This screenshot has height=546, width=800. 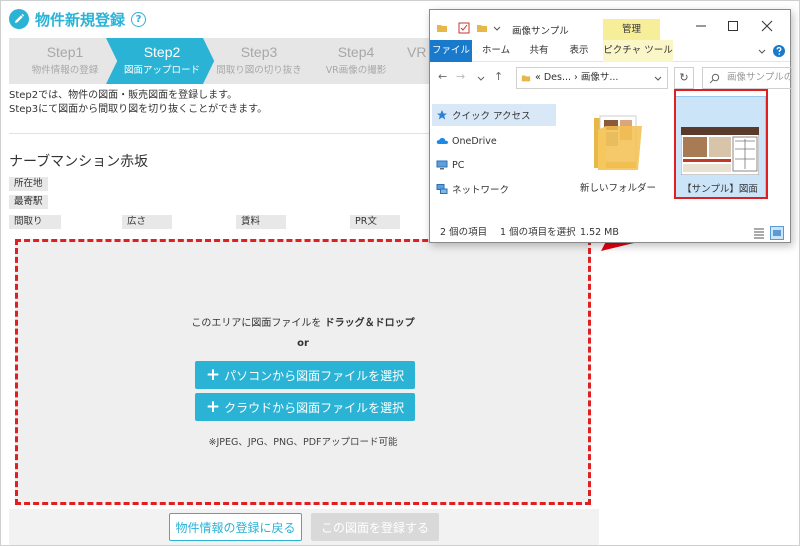 What do you see at coordinates (35, 222) in the screenshot?
I see `layout-label: 間取り` at bounding box center [35, 222].